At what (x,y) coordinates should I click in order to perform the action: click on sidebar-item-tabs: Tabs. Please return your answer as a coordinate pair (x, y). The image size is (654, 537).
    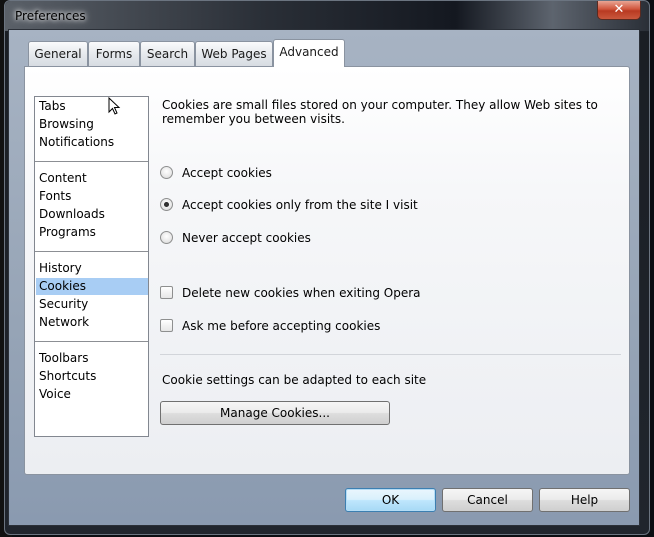
    Looking at the image, I should click on (92, 106).